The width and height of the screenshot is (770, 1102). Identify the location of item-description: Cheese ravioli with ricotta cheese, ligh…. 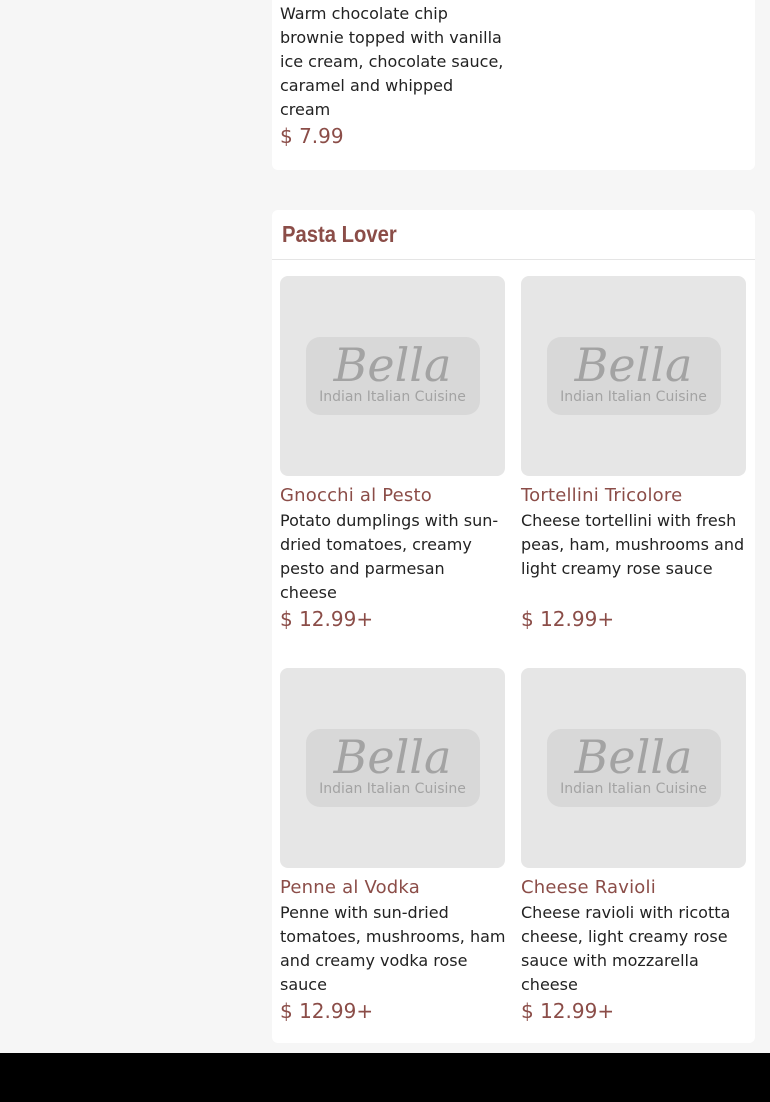
(626, 948).